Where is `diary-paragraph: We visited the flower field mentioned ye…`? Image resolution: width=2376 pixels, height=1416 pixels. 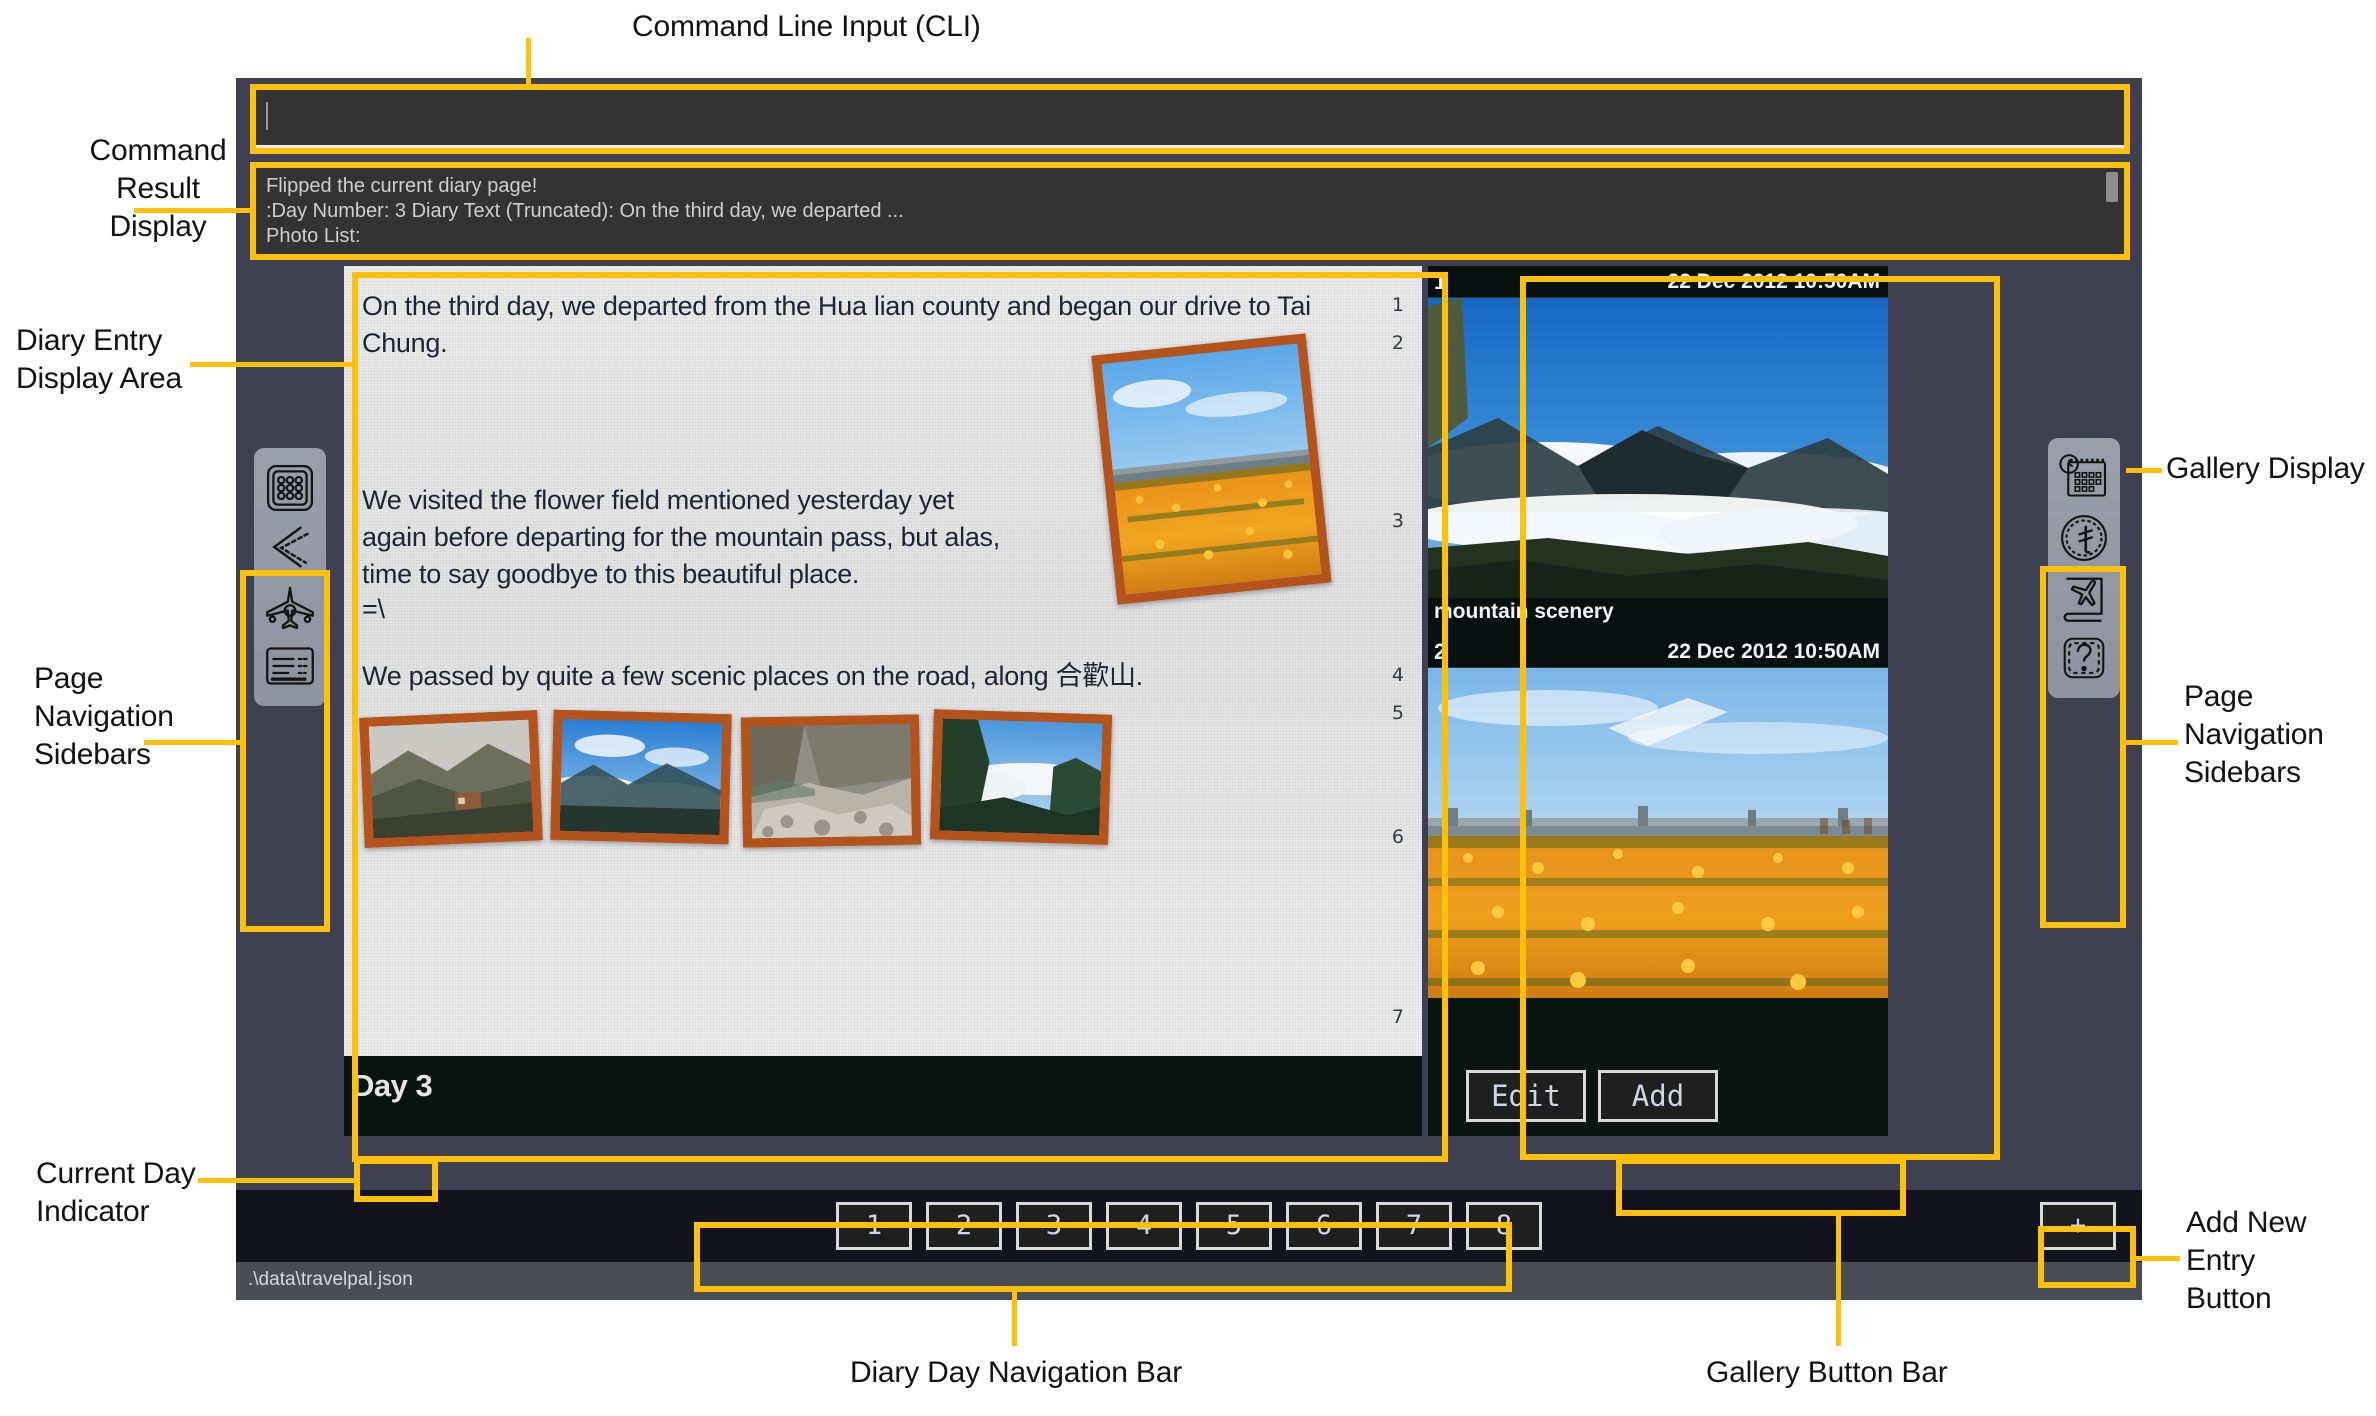 diary-paragraph: We visited the flower field mentioned ye… is located at coordinates (681, 537).